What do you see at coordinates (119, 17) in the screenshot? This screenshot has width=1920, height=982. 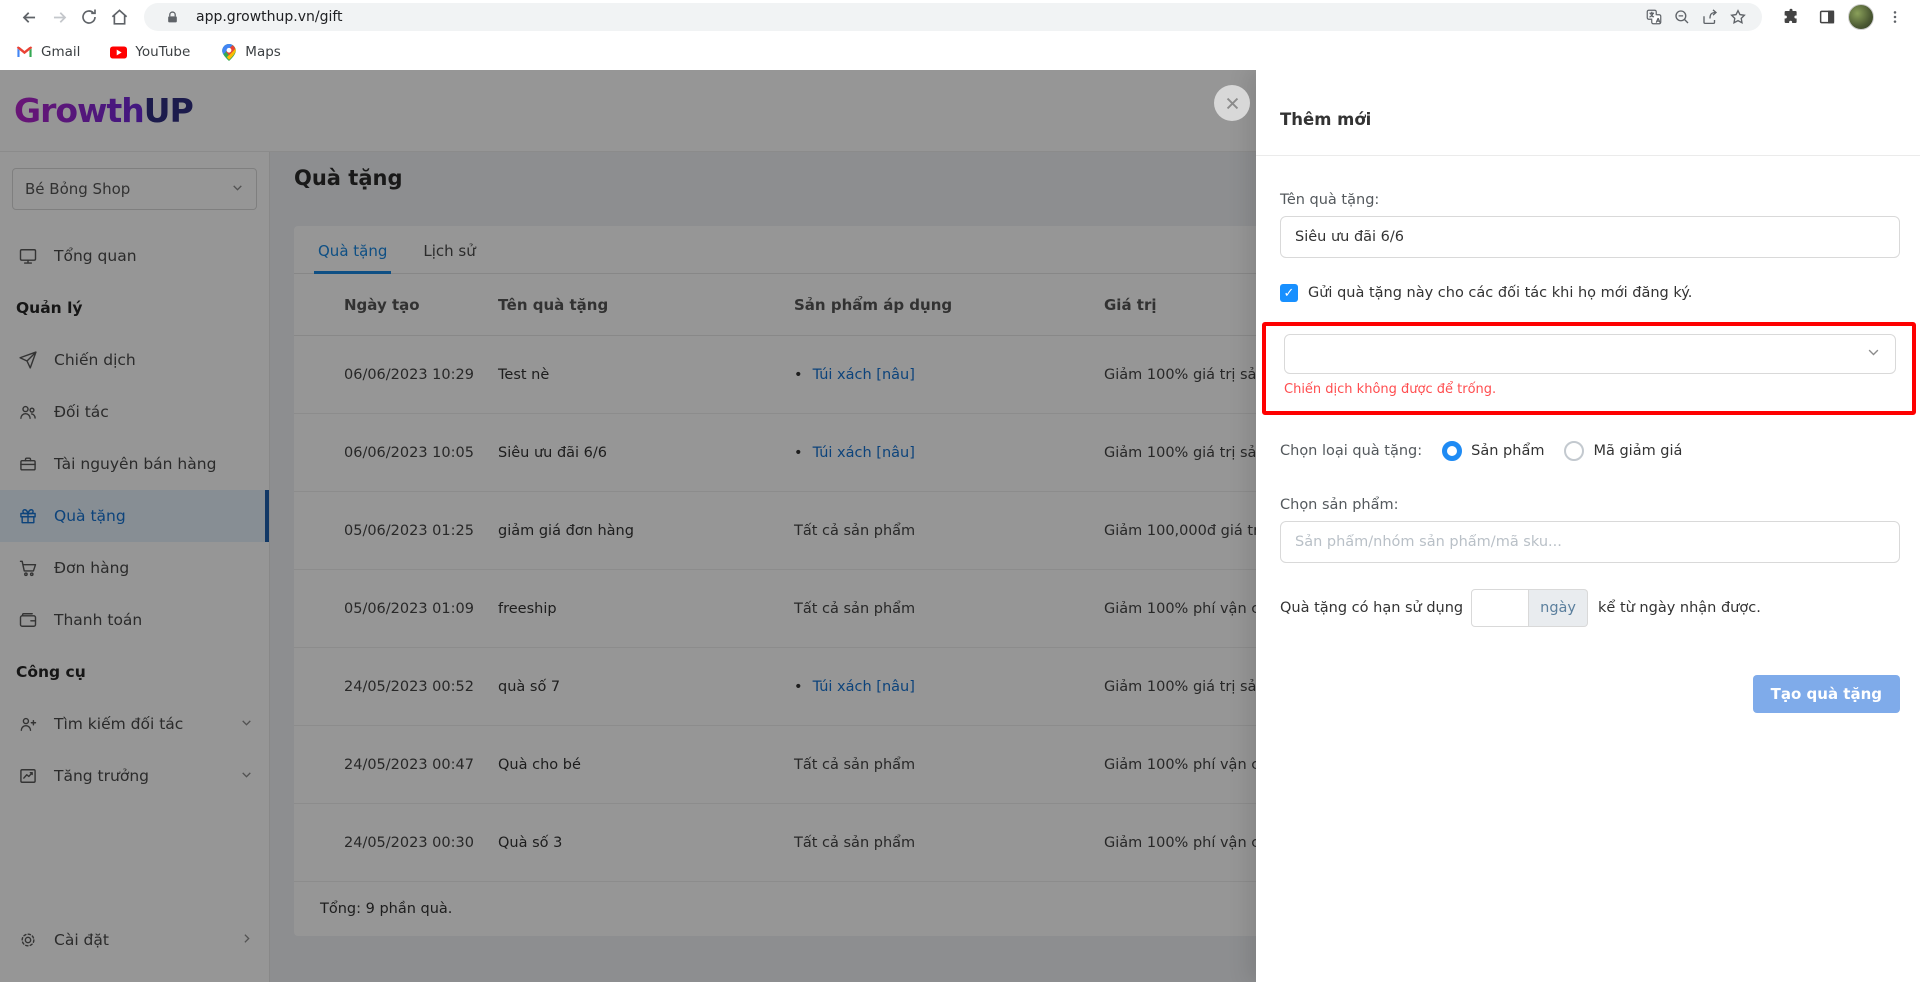 I see `home-icon` at bounding box center [119, 17].